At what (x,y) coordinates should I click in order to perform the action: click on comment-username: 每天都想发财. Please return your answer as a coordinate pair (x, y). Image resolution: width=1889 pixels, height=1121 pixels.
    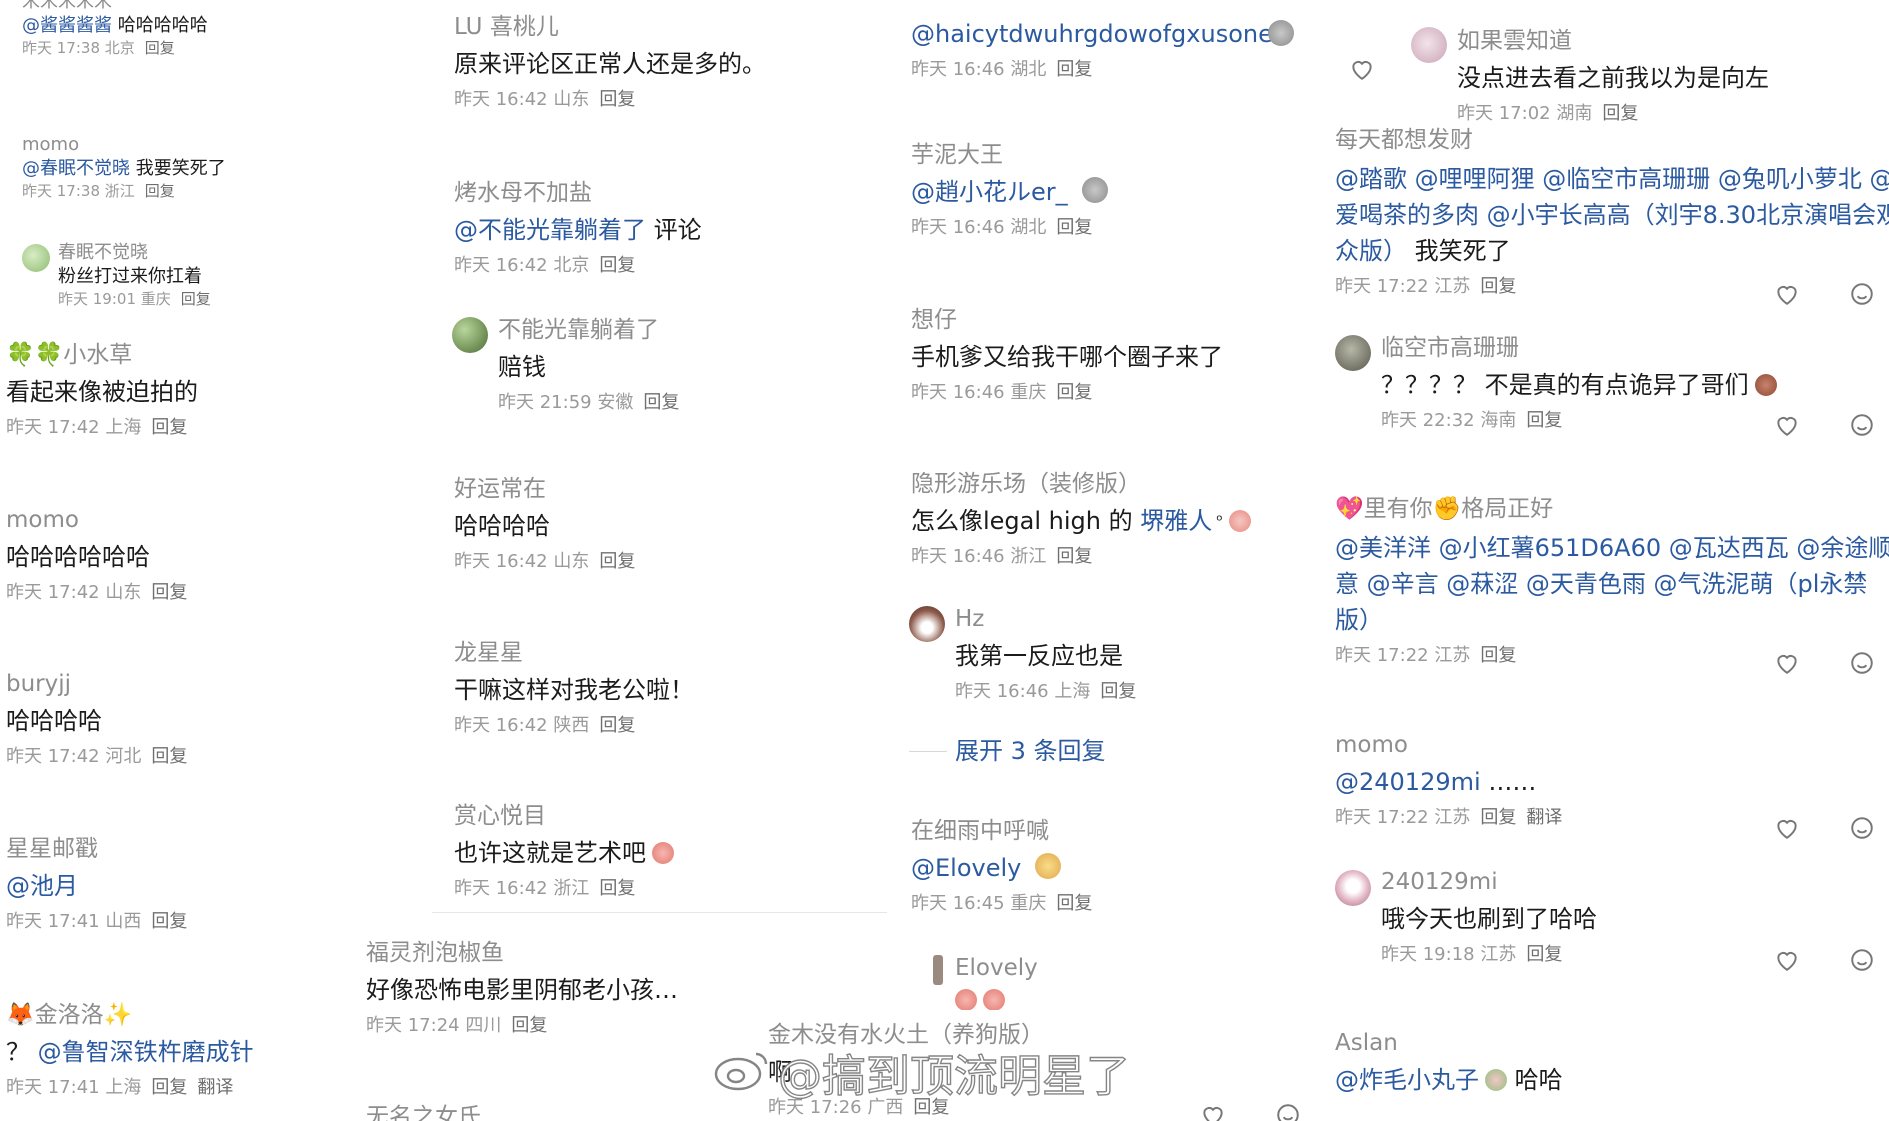
    Looking at the image, I should click on (1612, 140).